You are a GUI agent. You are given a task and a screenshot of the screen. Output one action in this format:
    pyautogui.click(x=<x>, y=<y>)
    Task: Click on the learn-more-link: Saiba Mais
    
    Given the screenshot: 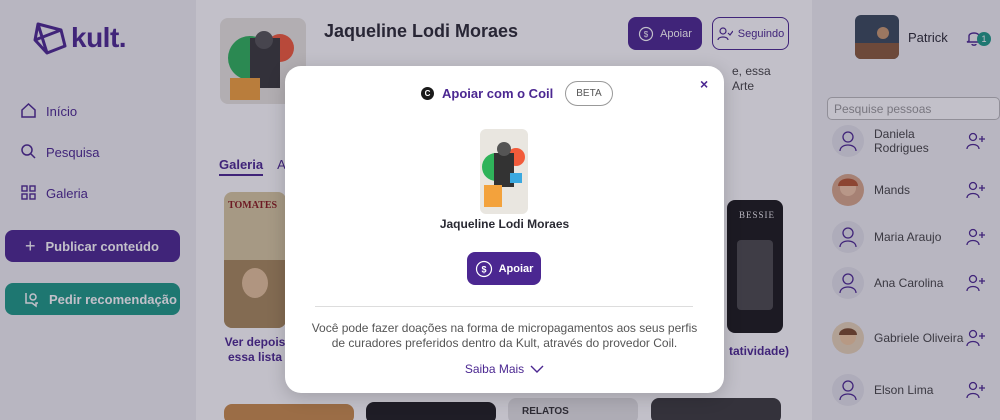 What is the action you would take?
    pyautogui.click(x=504, y=369)
    